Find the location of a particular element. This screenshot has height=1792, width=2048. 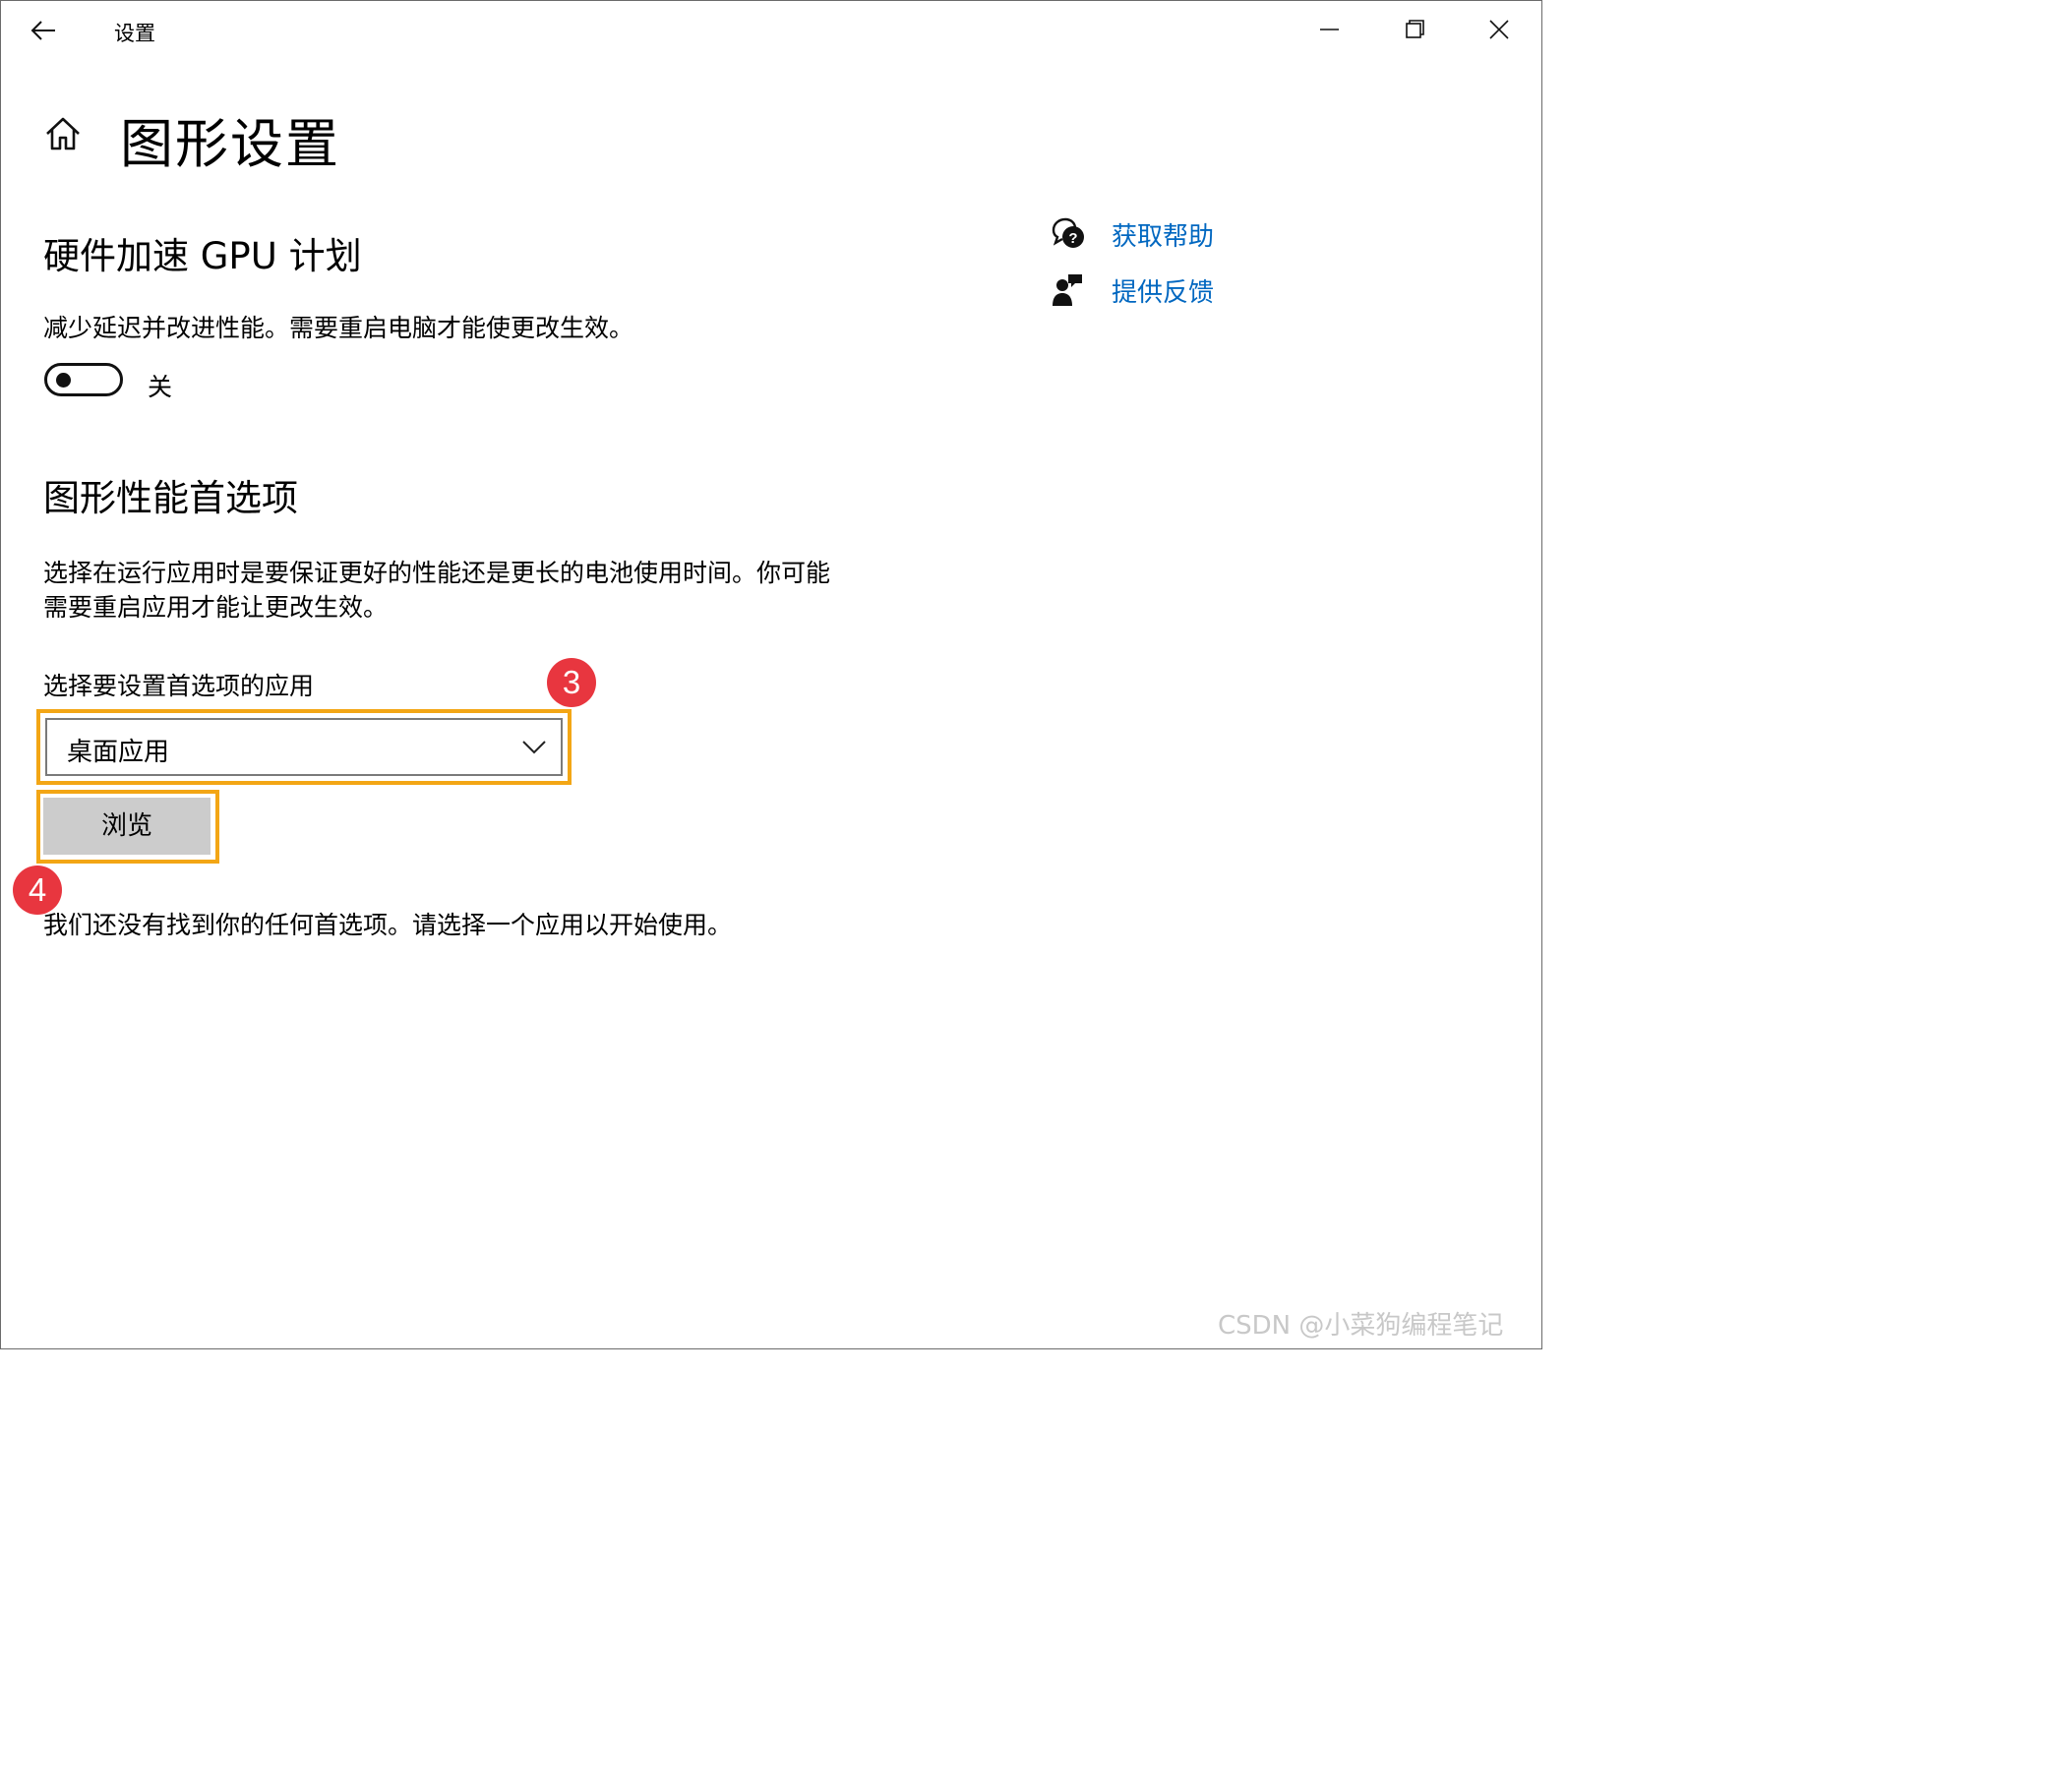

app-type-dropdown: 桌面应用 is located at coordinates (304, 747).